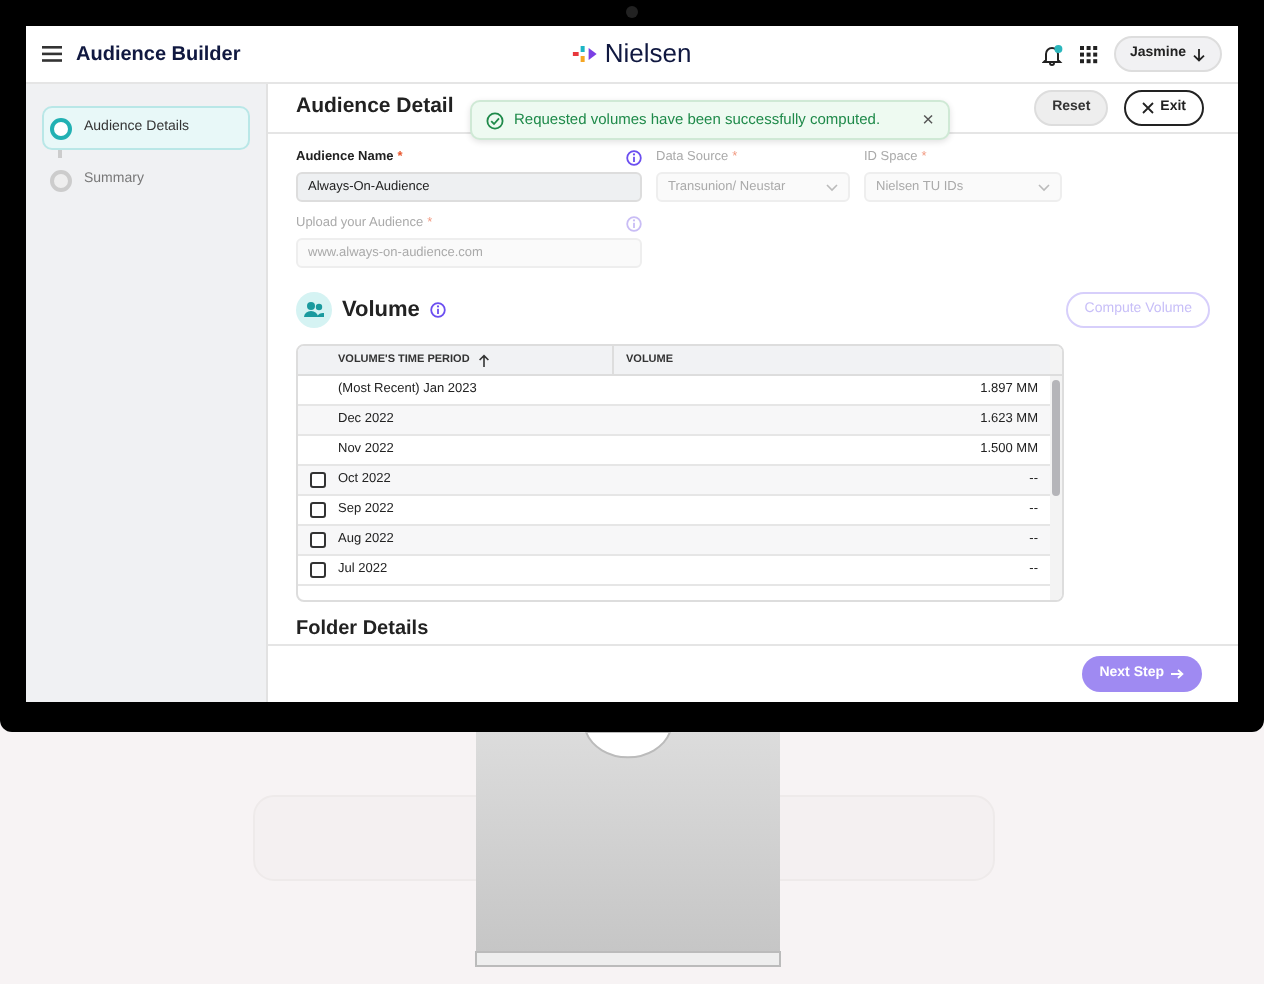 The height and width of the screenshot is (984, 1264). I want to click on brand-logo-icon, so click(585, 54).